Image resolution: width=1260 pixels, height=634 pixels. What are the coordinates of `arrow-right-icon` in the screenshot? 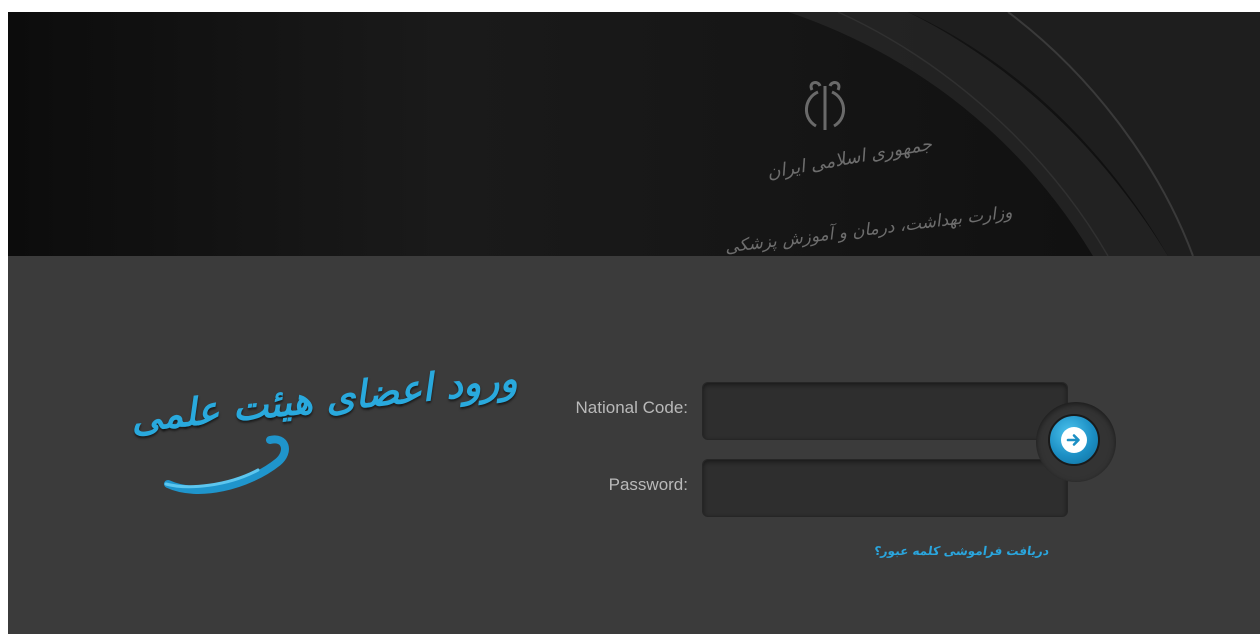 It's located at (1074, 440).